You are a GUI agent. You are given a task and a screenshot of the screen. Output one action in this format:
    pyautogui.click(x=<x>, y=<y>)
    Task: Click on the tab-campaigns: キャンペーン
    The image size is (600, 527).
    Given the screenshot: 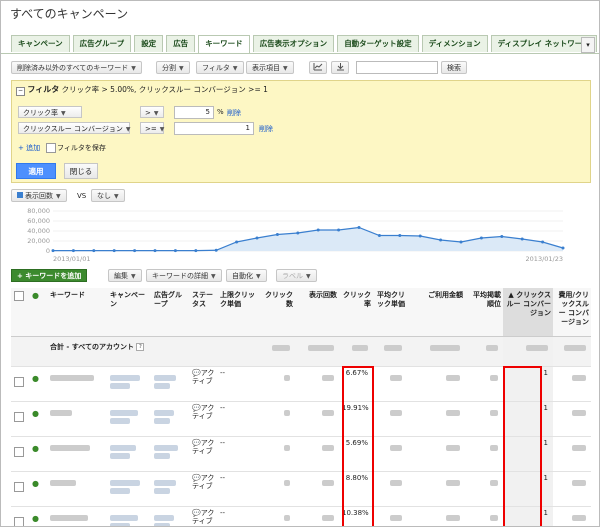 What is the action you would take?
    pyautogui.click(x=40, y=43)
    